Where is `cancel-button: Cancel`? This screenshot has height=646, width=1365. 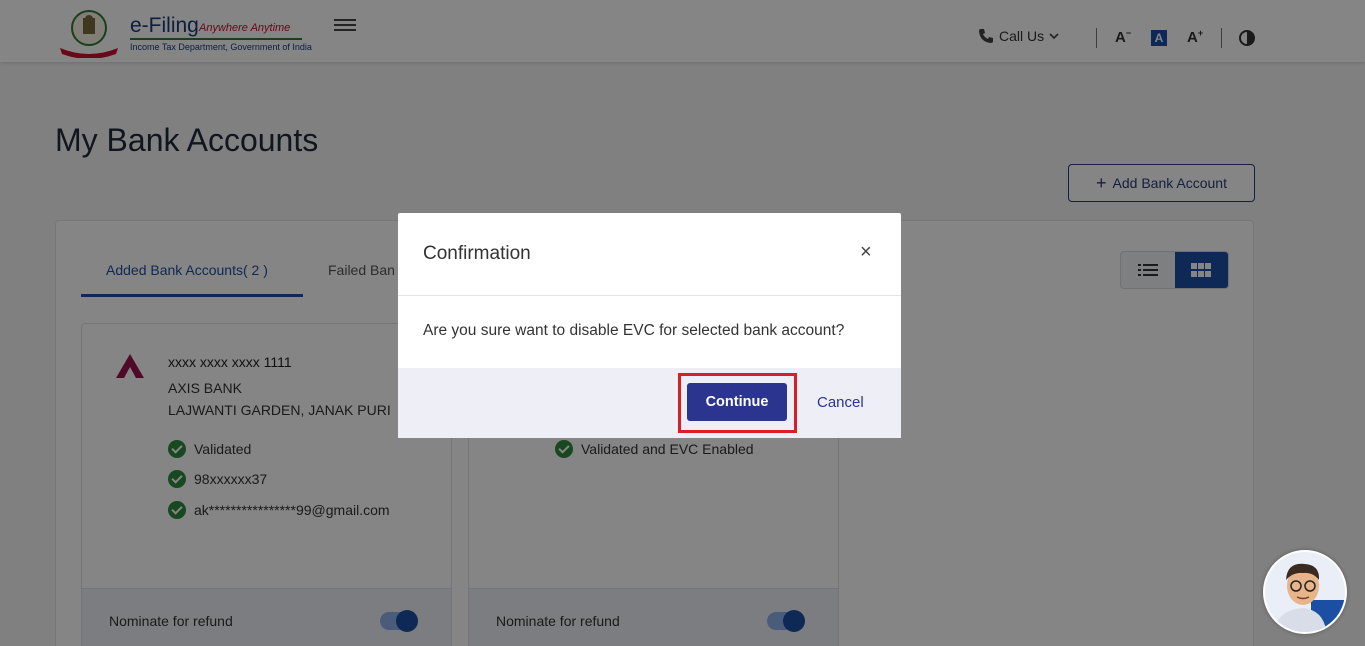 cancel-button: Cancel is located at coordinates (840, 402).